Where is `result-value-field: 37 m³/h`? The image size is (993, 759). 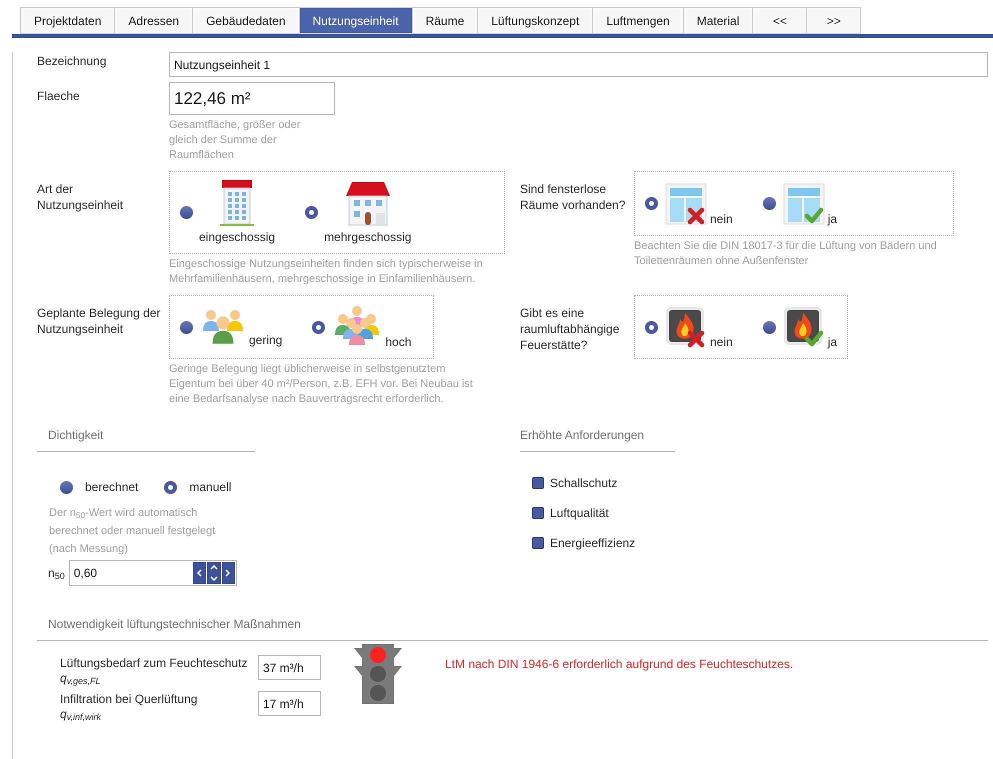 result-value-field: 37 m³/h is located at coordinates (289, 667).